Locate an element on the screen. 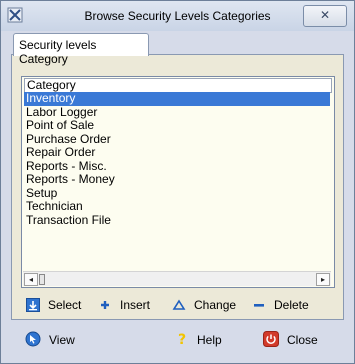  list-item: Labor Logger is located at coordinates (177, 112).